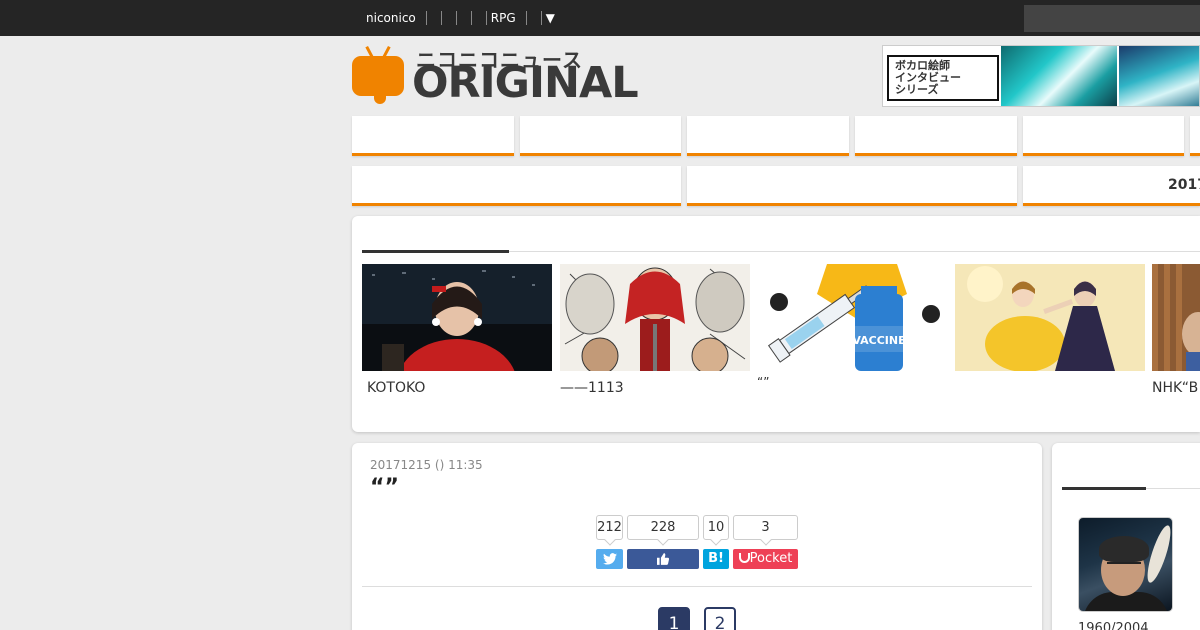  What do you see at coordinates (1104, 488) in the screenshot?
I see `side-tab-active` at bounding box center [1104, 488].